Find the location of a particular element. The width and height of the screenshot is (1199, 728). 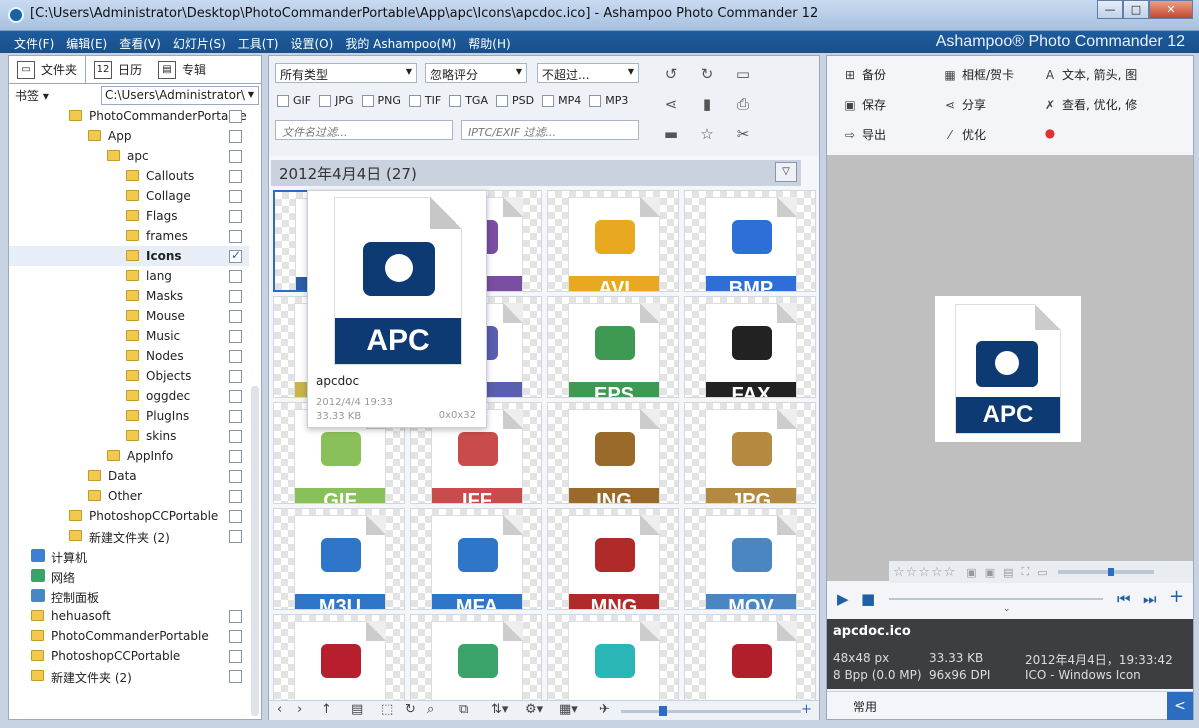

type-checkbox: TIF is located at coordinates (424, 100).